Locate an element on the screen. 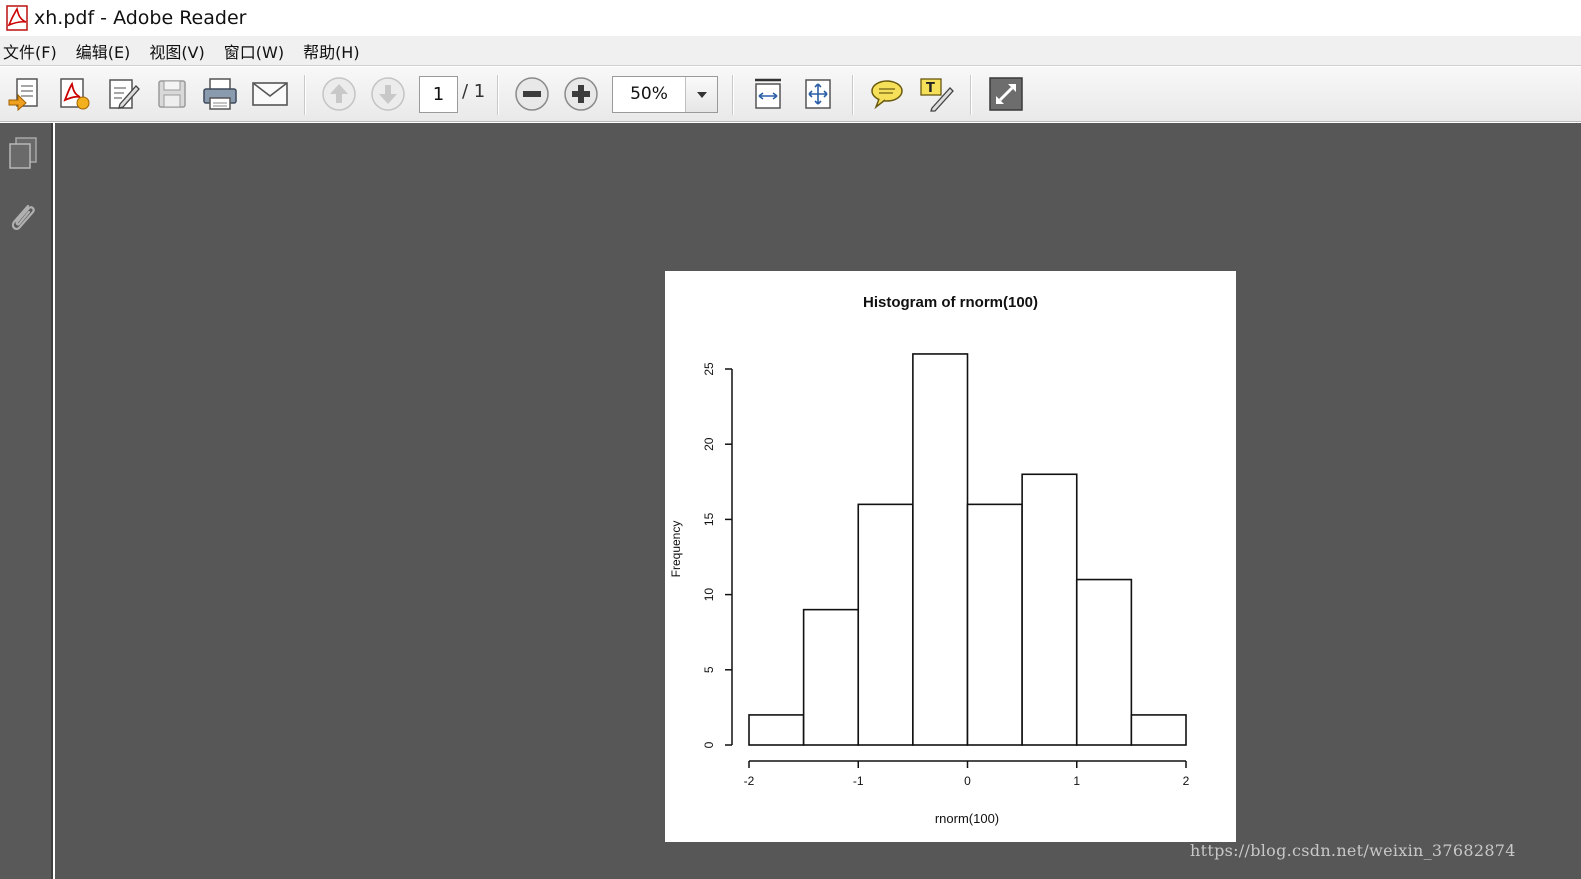 The width and height of the screenshot is (1581, 879). comment-button is located at coordinates (887, 94).